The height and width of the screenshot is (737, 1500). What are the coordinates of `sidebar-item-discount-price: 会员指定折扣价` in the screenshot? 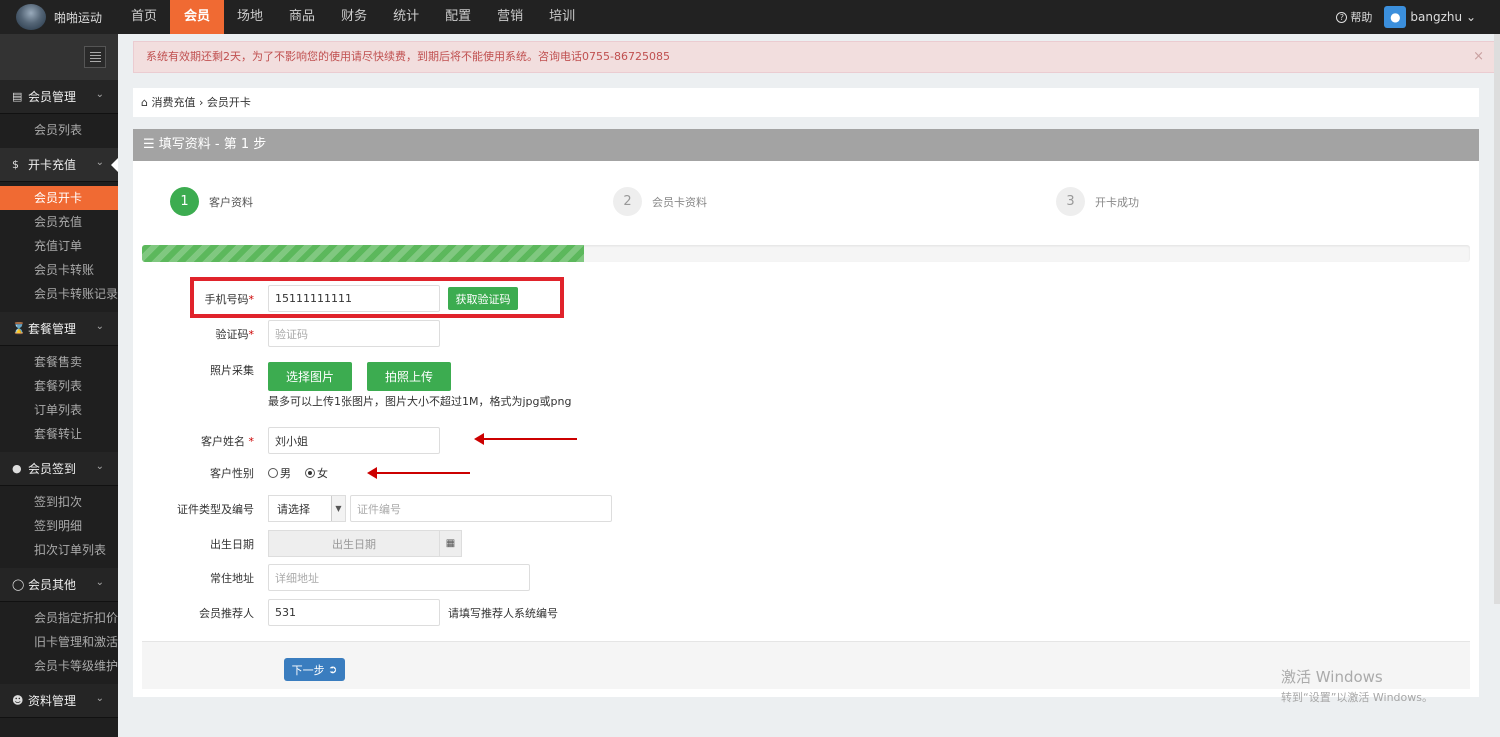 It's located at (59, 618).